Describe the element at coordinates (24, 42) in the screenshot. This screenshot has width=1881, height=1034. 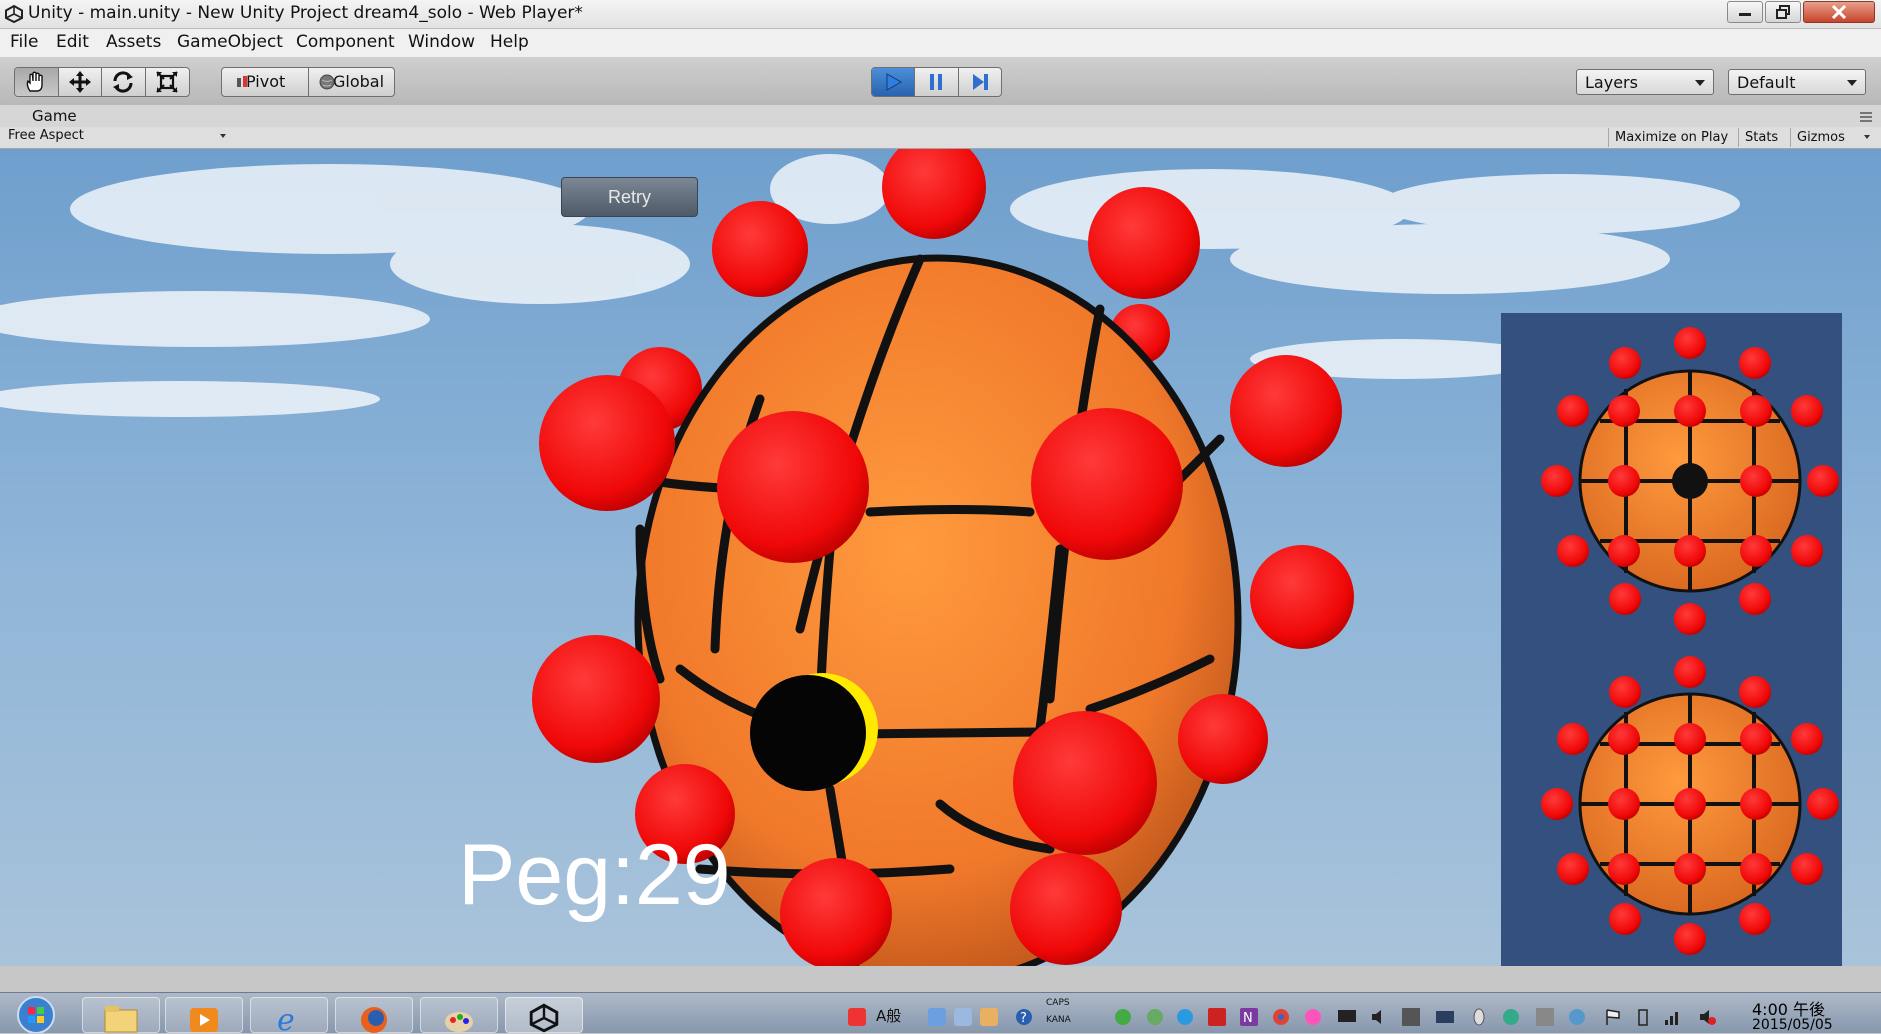
I see `menu-file: File` at that location.